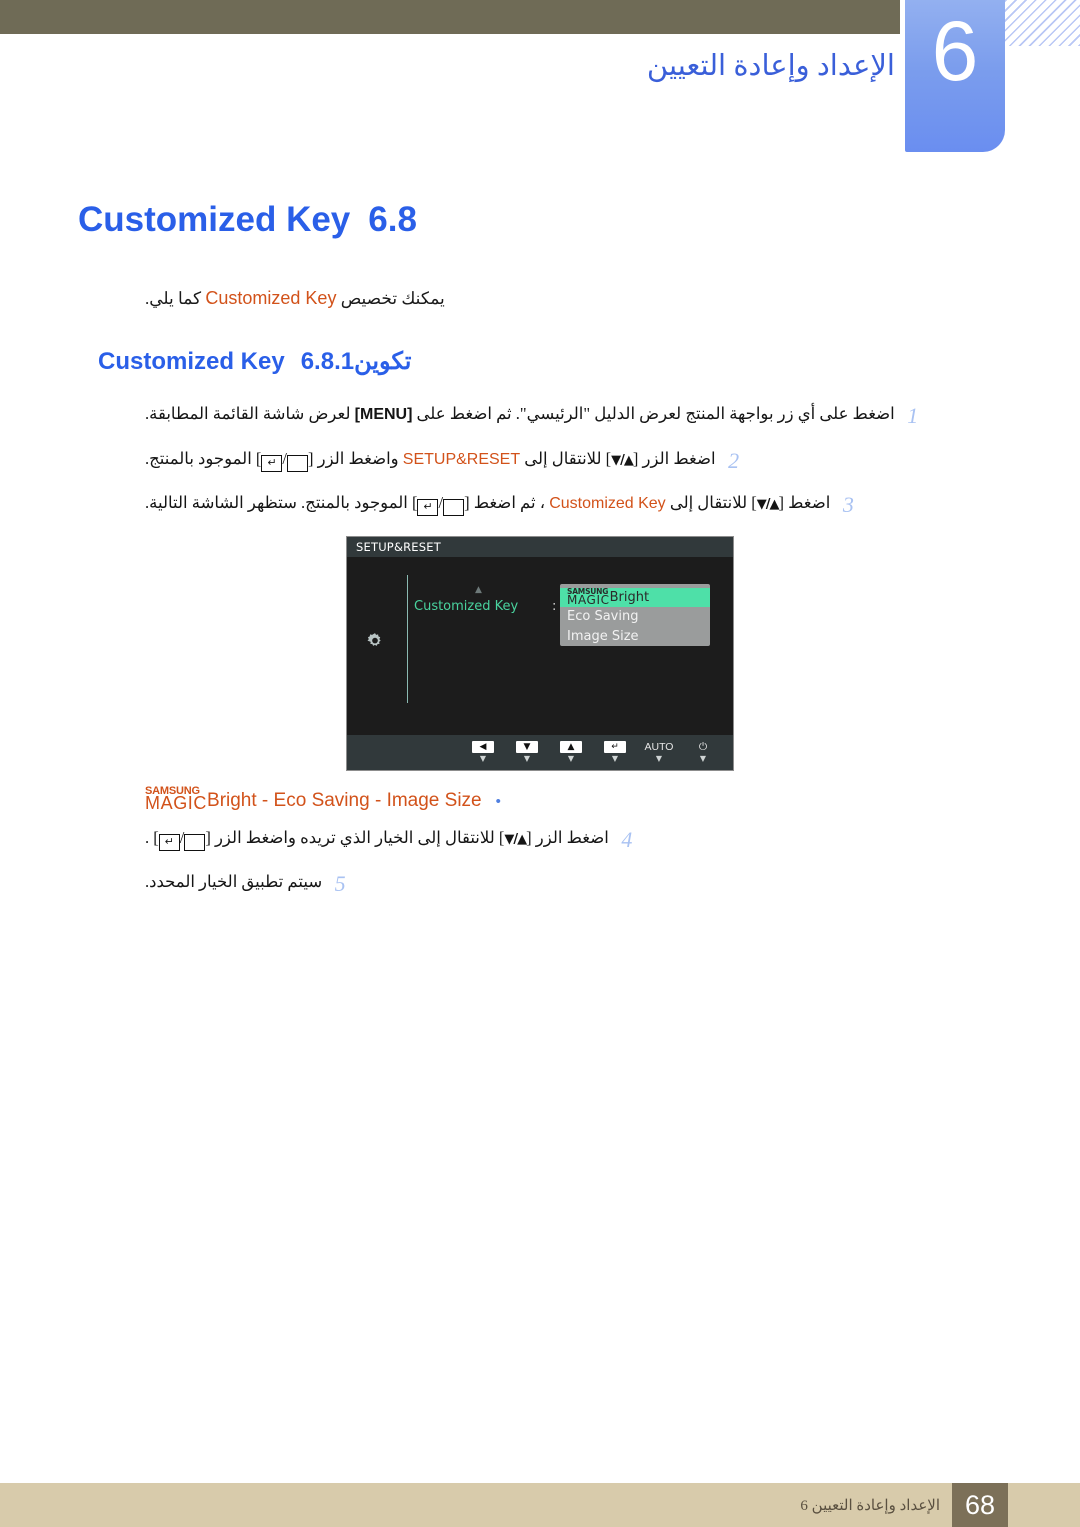  Describe the element at coordinates (198, 458) in the screenshot. I see `step-text: الموجود بالمنتج.` at that location.